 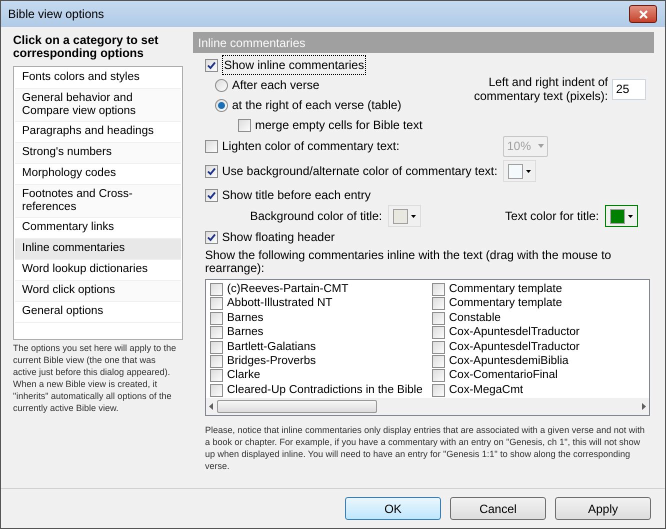 I want to click on commentary-item: Constable, so click(x=475, y=318).